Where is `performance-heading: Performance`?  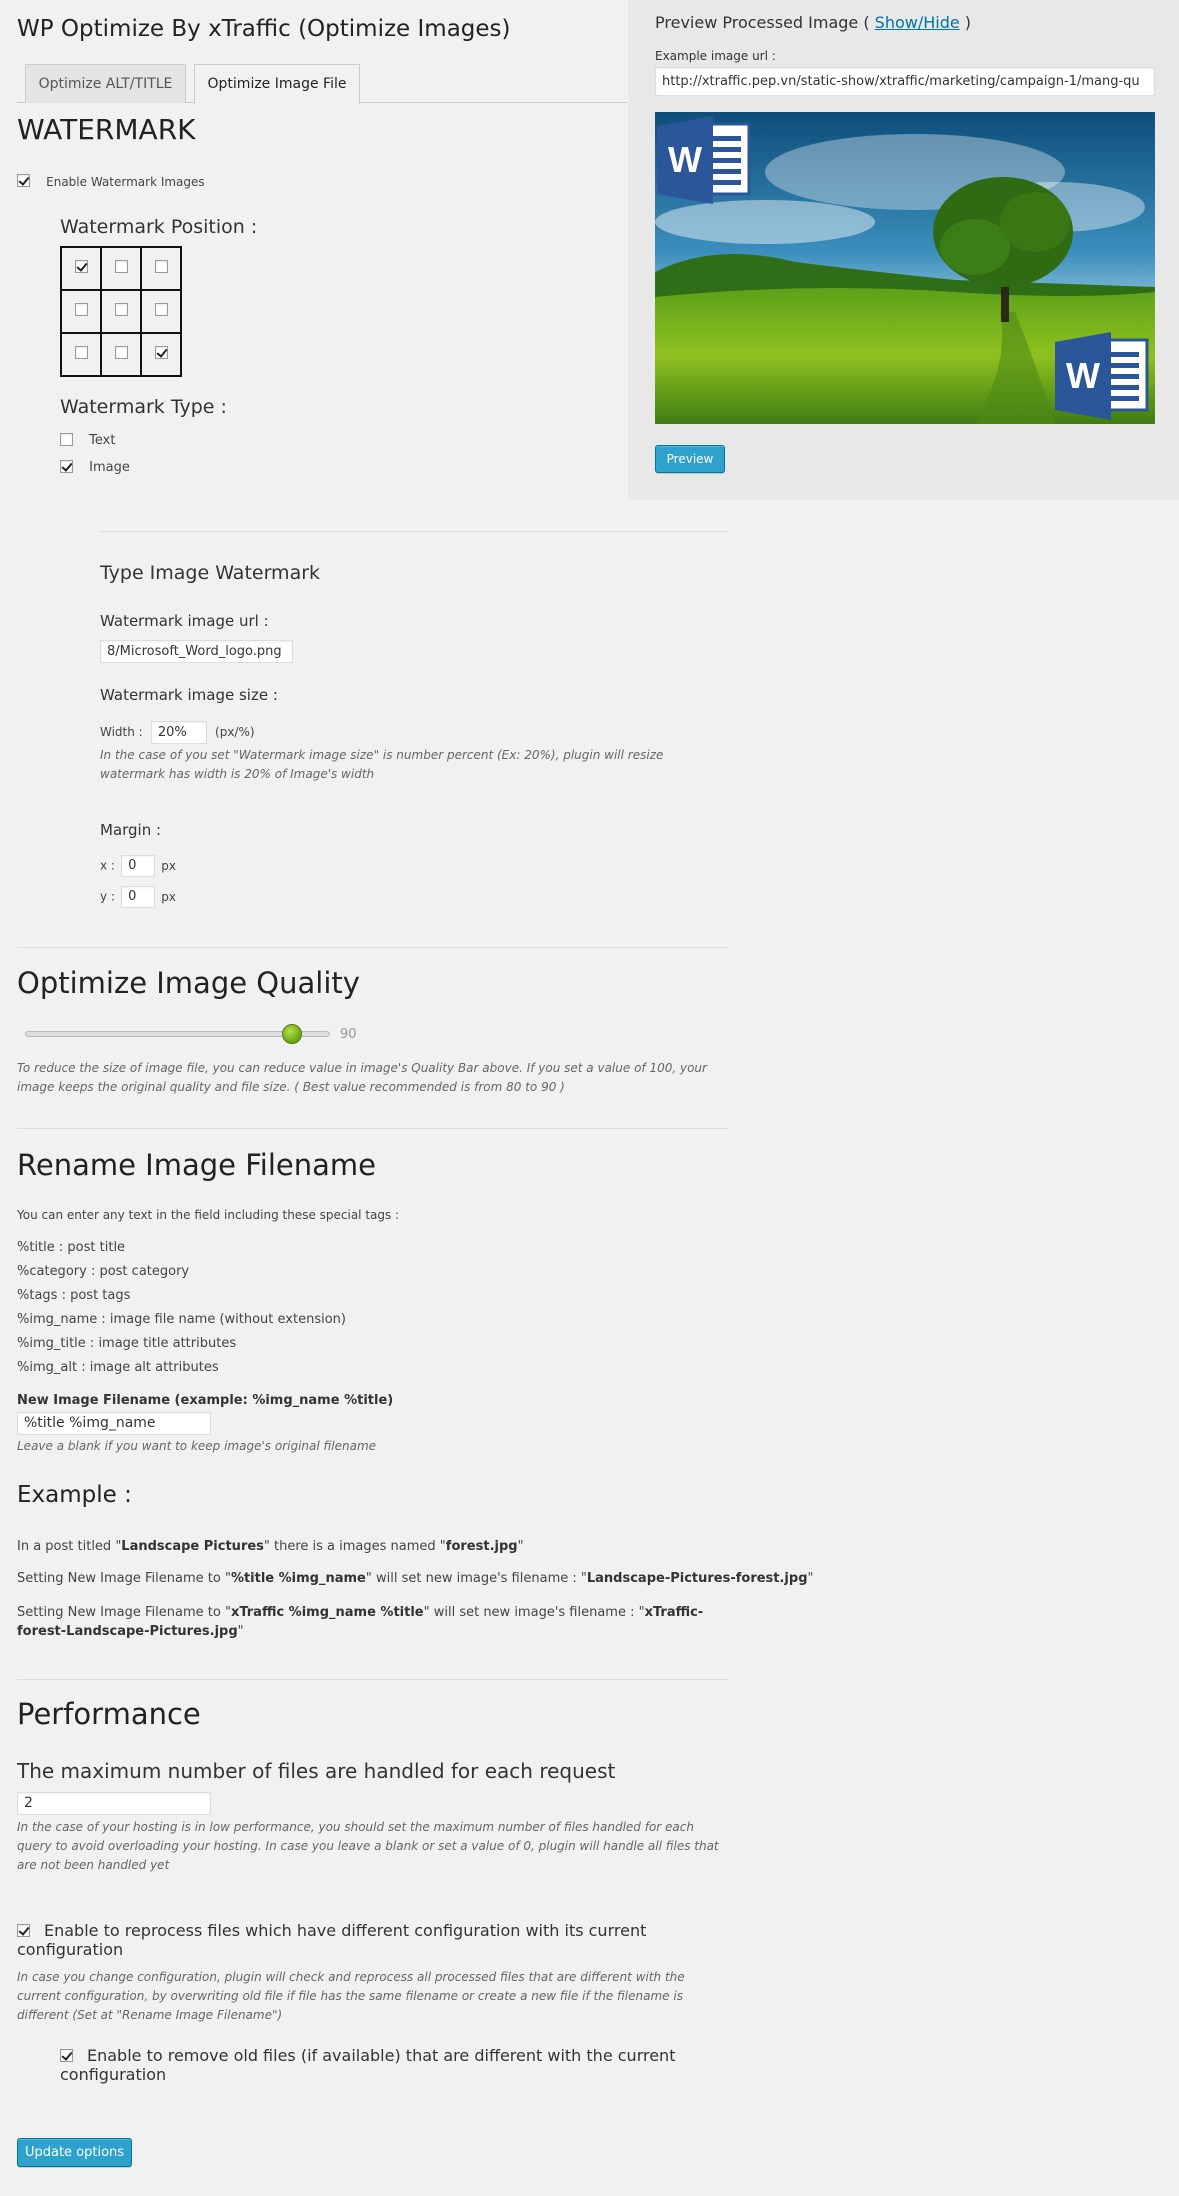 performance-heading: Performance is located at coordinates (109, 1714).